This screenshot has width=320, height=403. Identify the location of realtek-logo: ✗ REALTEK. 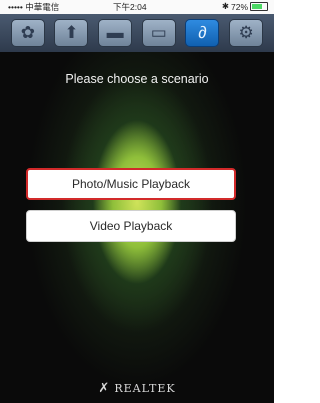
(137, 388).